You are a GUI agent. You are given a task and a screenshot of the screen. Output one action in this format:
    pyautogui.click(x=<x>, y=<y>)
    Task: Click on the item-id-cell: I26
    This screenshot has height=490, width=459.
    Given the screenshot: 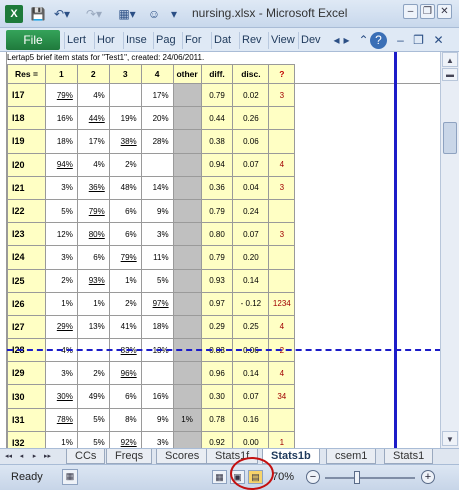 What is the action you would take?
    pyautogui.click(x=26, y=303)
    